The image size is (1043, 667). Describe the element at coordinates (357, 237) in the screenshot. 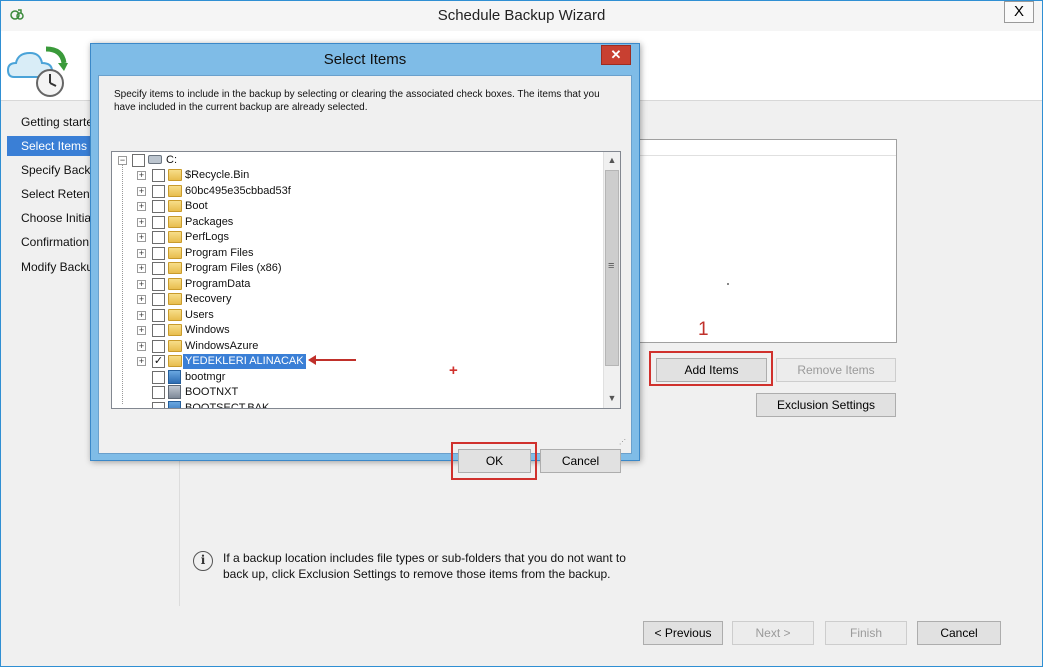

I see `tree-row: + PerfLogs` at that location.